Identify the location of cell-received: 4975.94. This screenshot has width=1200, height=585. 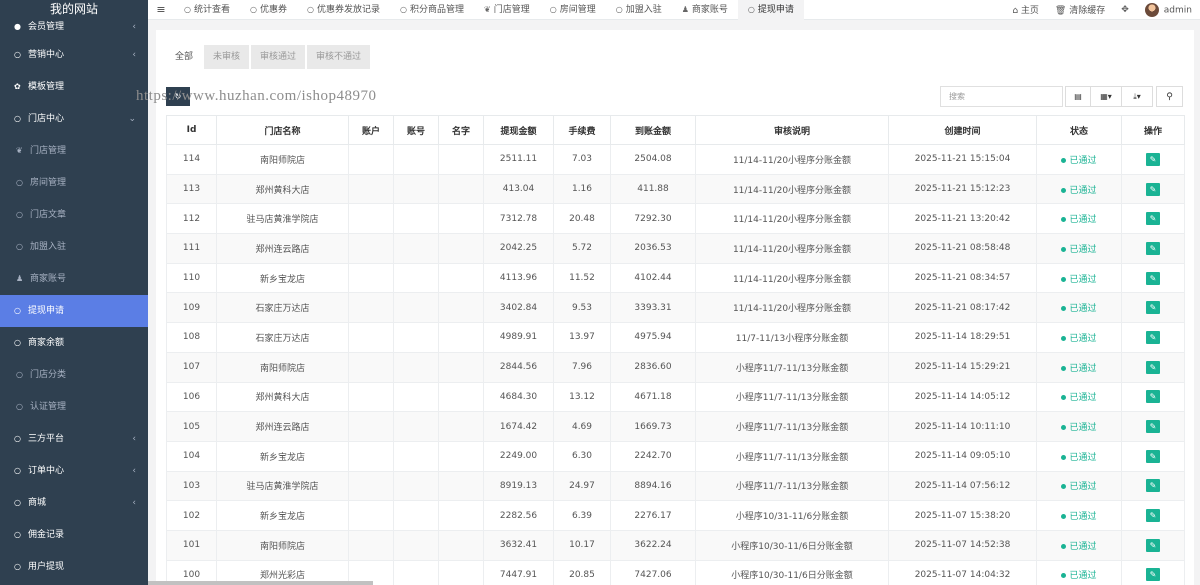
(653, 337).